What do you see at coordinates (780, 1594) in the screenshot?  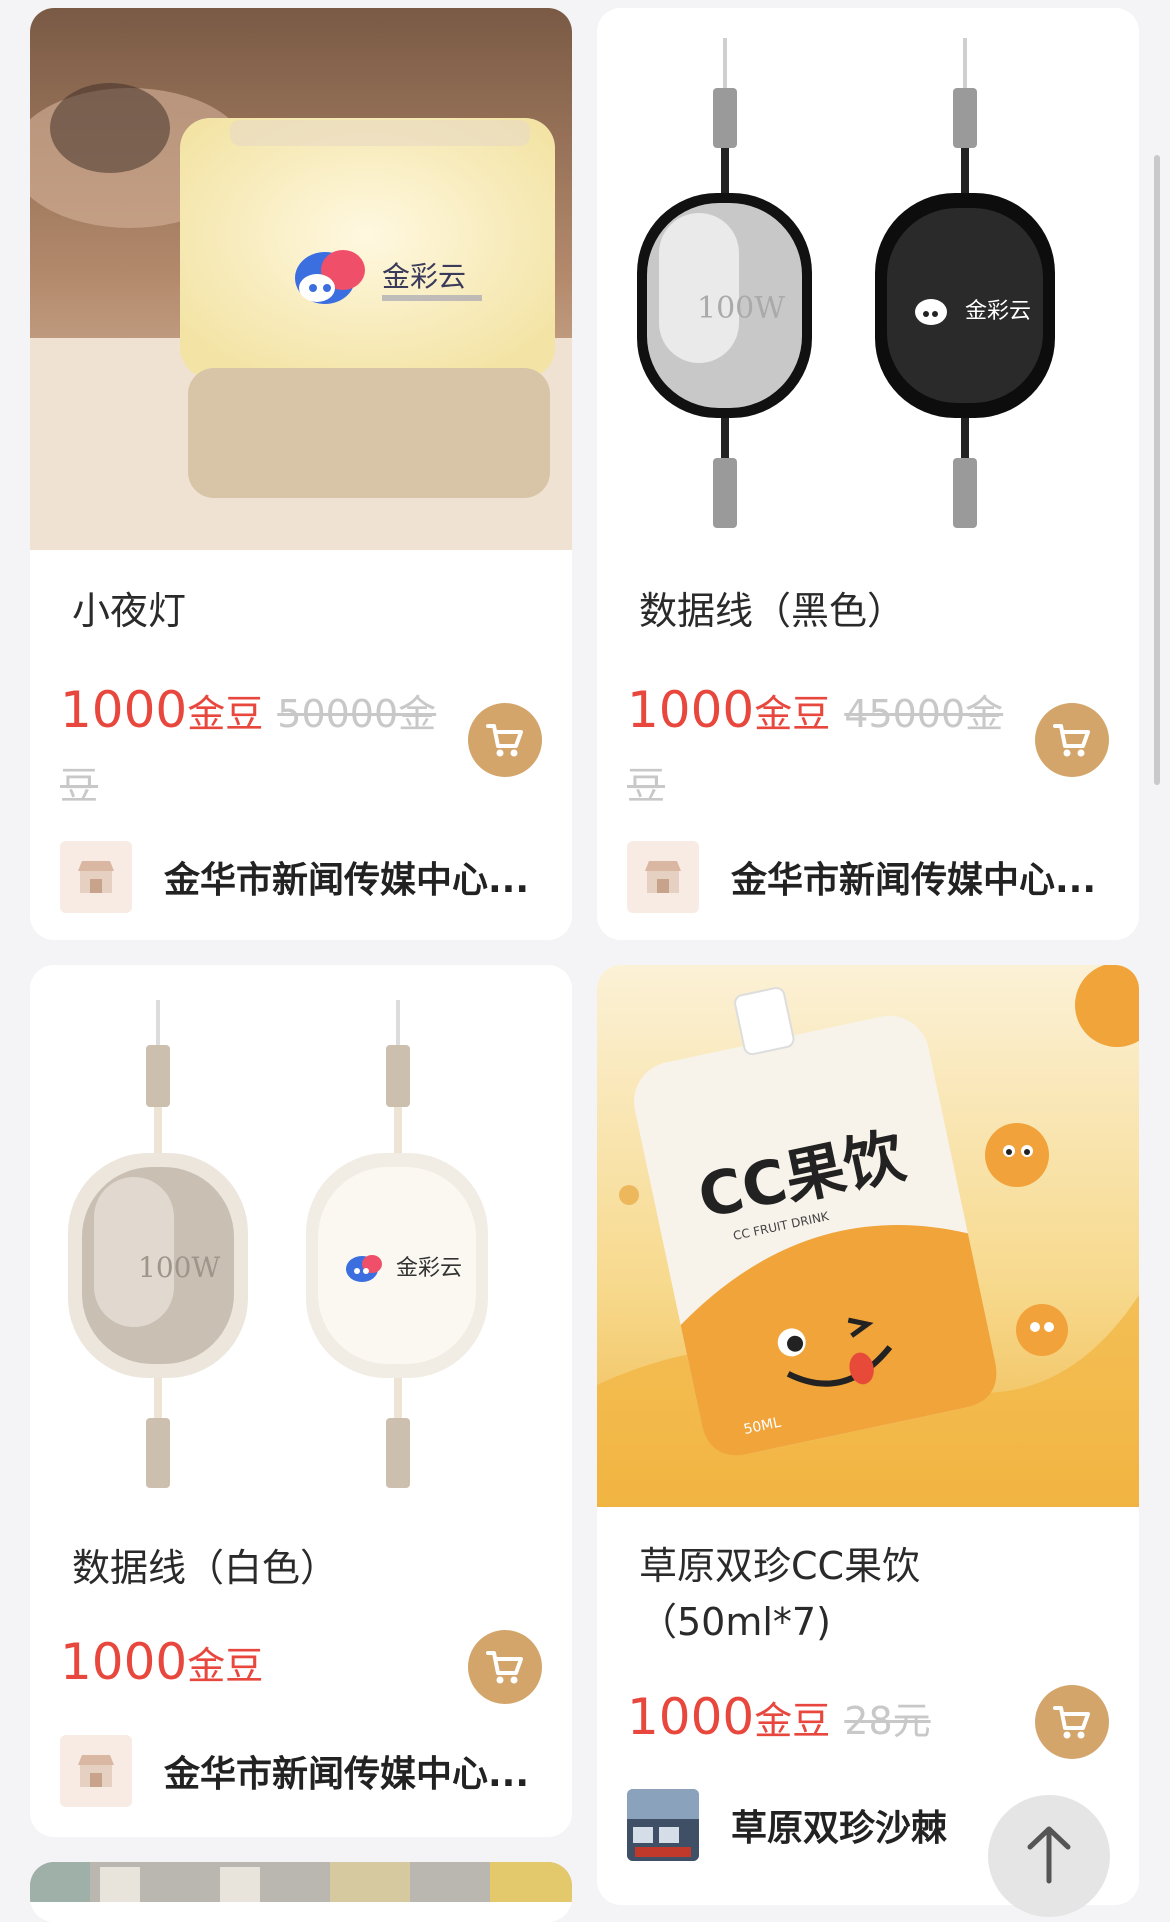 I see `product-title: 草原双珍CC果饮（50ml*7)` at bounding box center [780, 1594].